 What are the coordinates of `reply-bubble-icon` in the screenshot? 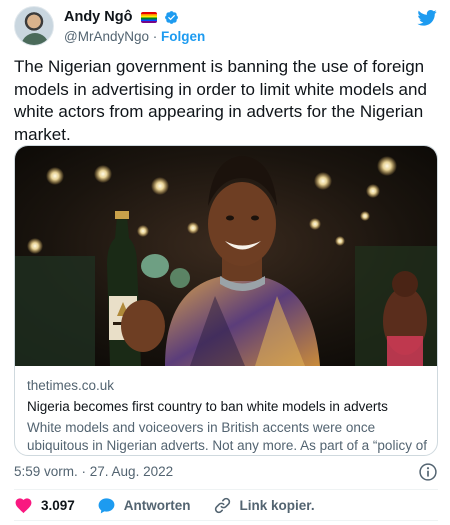 It's located at (106, 505).